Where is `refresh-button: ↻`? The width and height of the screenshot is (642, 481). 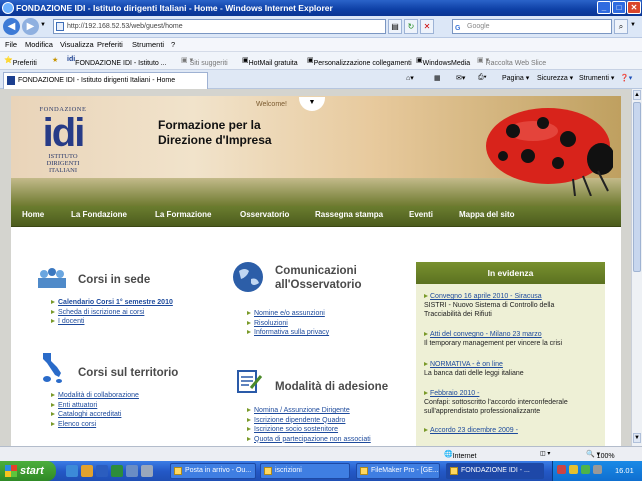
refresh-button: ↻ is located at coordinates (411, 26).